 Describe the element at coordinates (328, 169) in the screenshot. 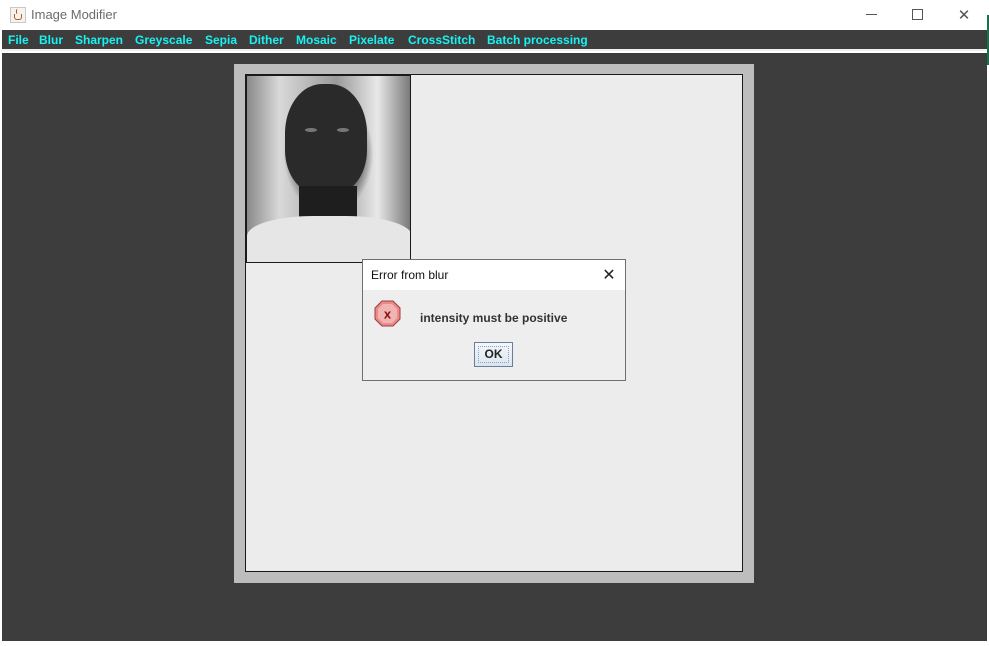

I see `loaded-image` at that location.